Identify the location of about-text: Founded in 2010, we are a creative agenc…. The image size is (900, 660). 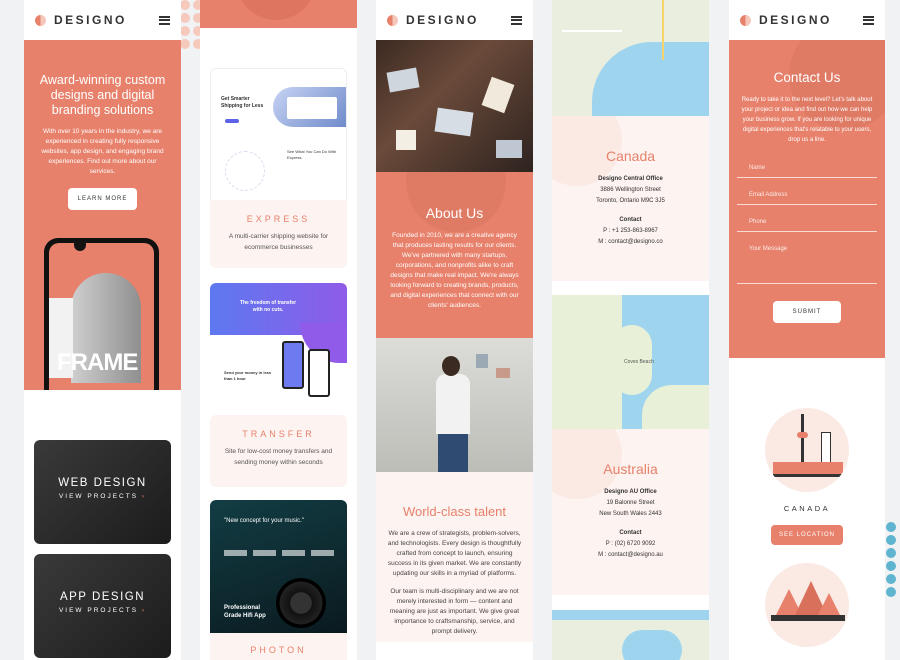
(454, 270).